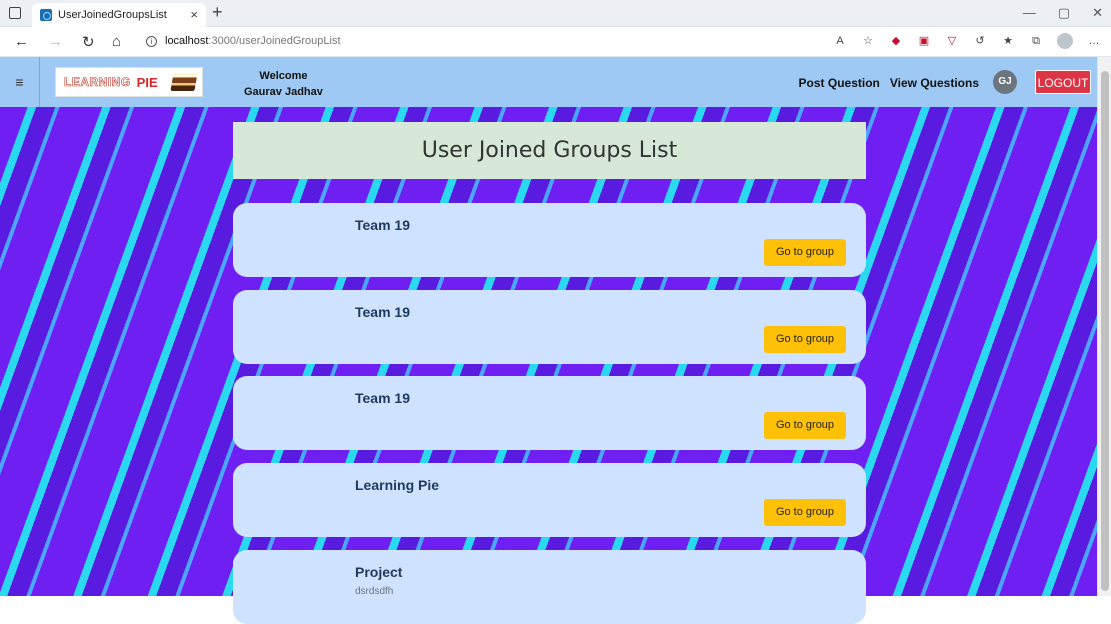 The image size is (1111, 624). I want to click on collections-icon: ⧉, so click(1036, 41).